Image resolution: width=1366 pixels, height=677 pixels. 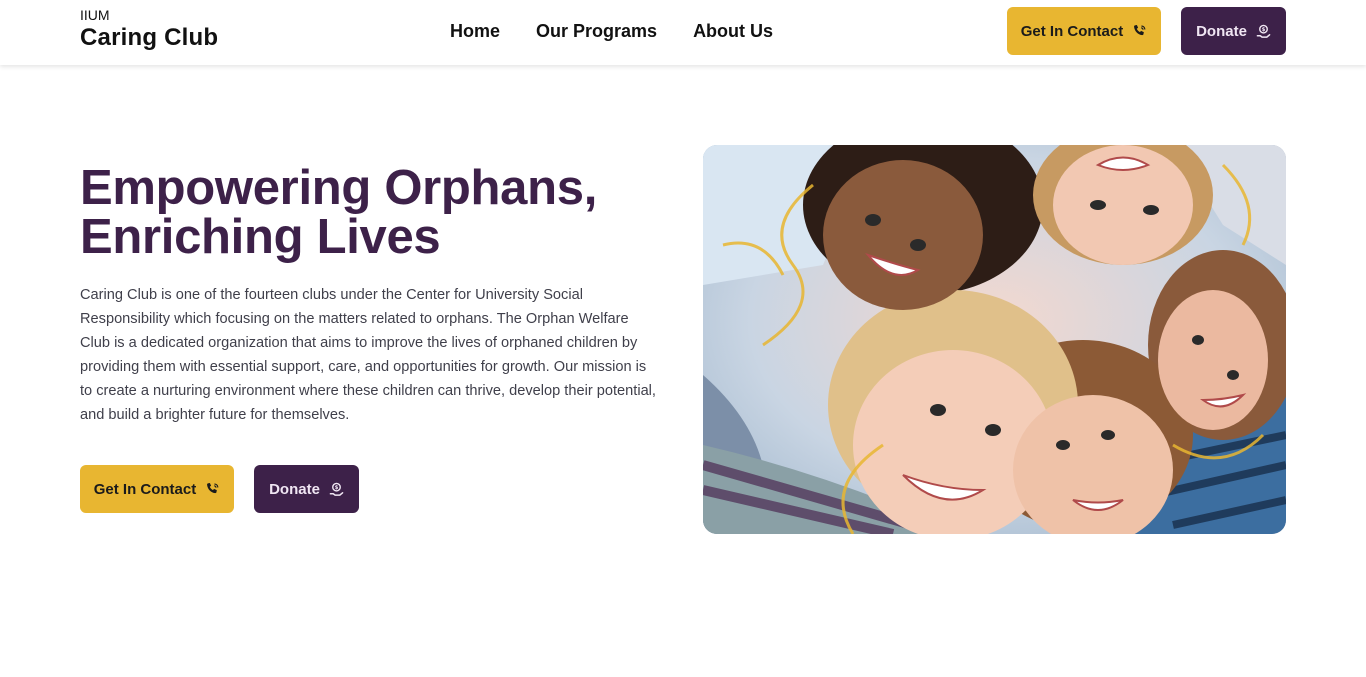 What do you see at coordinates (95, 15) in the screenshot?
I see `brand-subtitle: IIUM` at bounding box center [95, 15].